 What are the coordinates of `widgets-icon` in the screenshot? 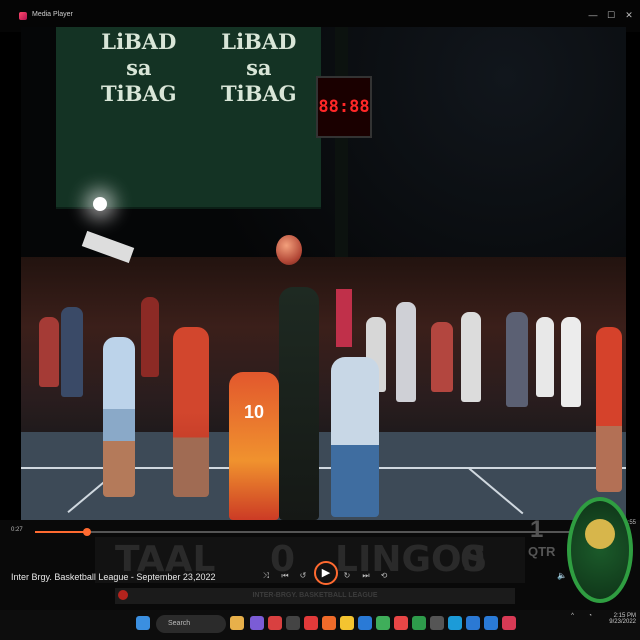 It's located at (237, 623).